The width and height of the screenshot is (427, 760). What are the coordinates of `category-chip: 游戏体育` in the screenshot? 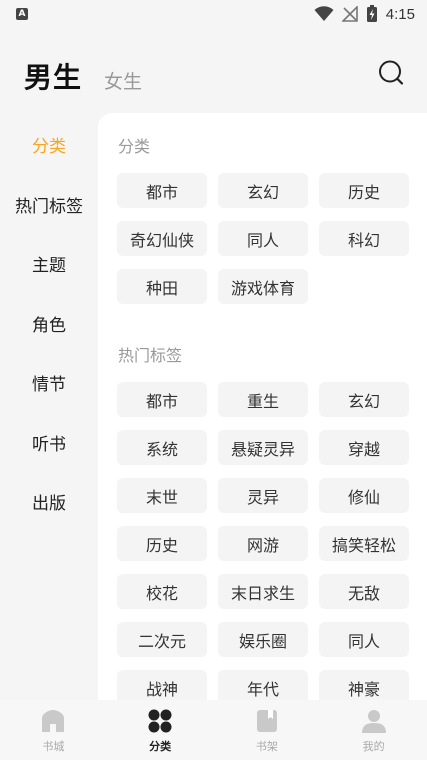 It's located at (263, 286).